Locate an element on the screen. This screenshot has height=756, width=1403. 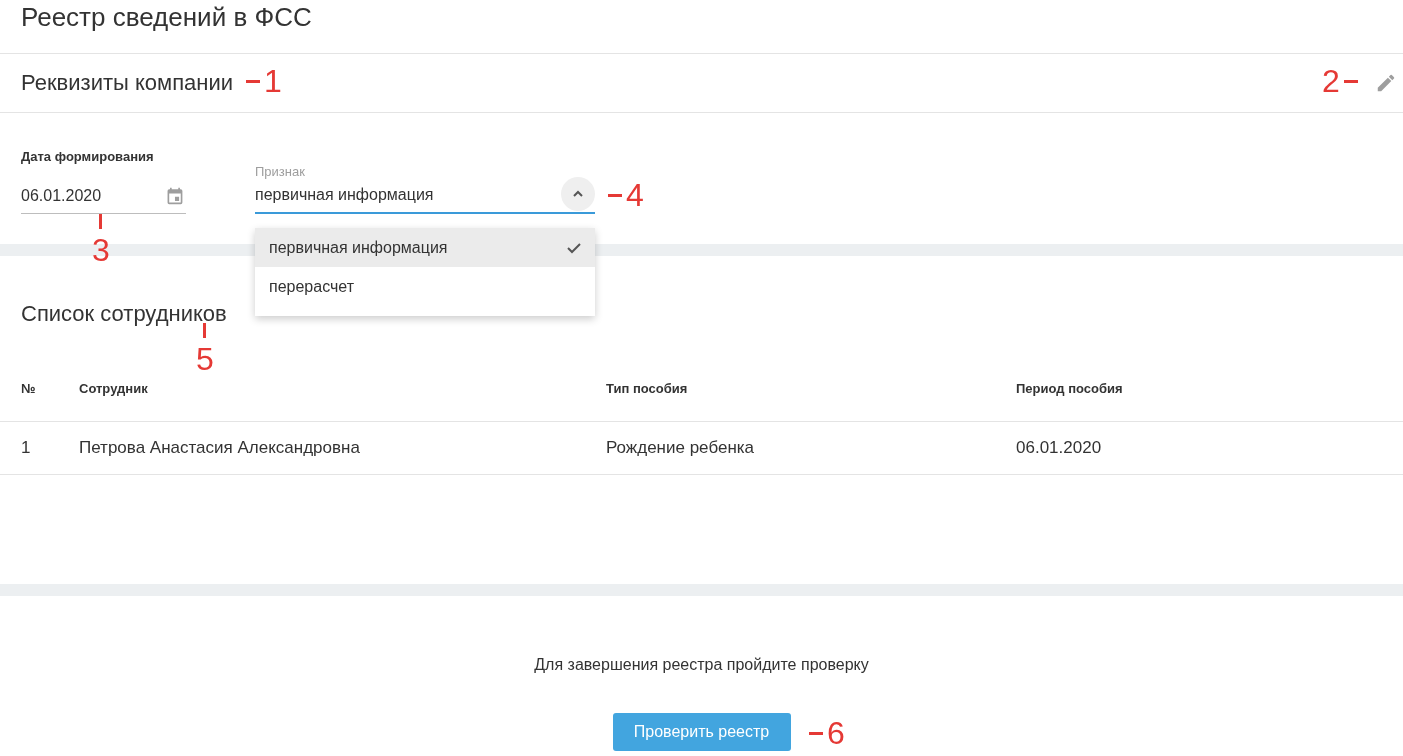
section-title: Реквизиты компании is located at coordinates (127, 83).